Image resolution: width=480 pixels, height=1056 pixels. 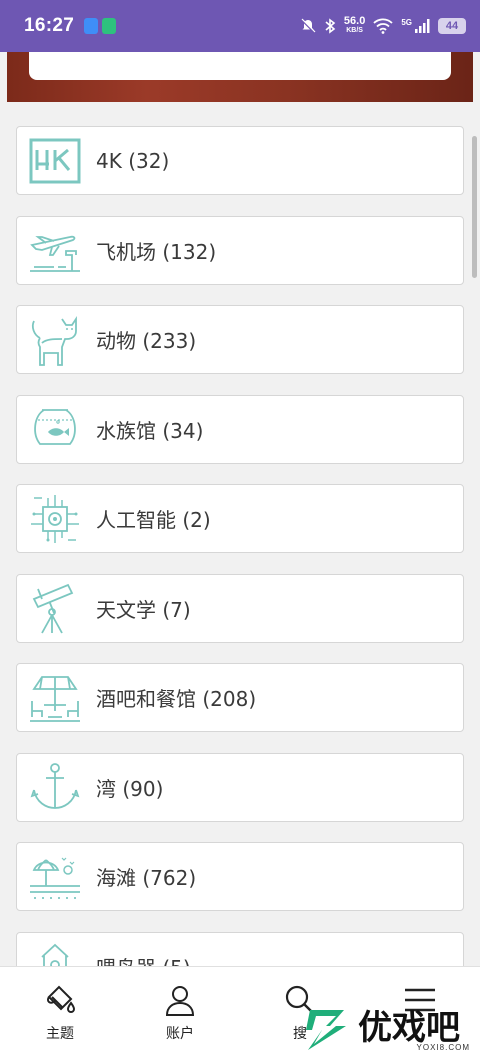 What do you see at coordinates (55, 877) in the screenshot?
I see `beach-icon` at bounding box center [55, 877].